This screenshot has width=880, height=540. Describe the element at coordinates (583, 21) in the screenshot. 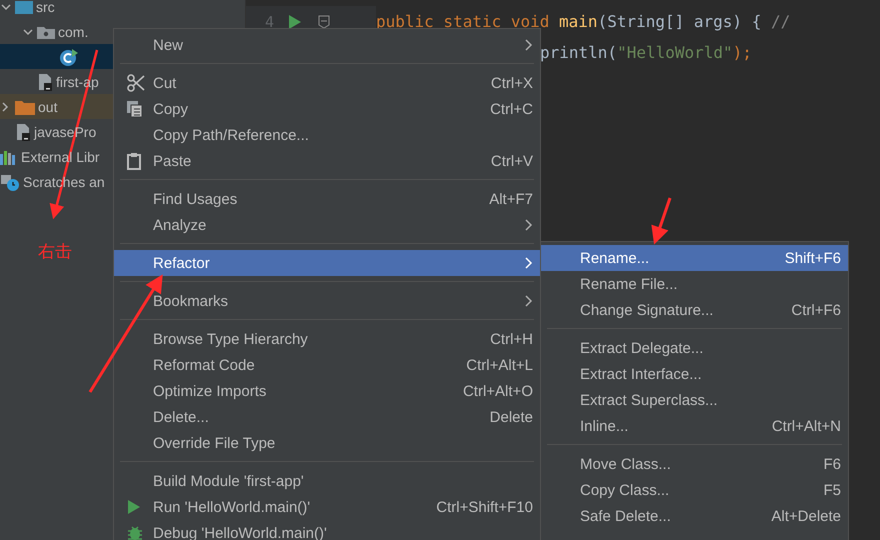

I see `code-line: public static void main(String[] args) { //` at that location.